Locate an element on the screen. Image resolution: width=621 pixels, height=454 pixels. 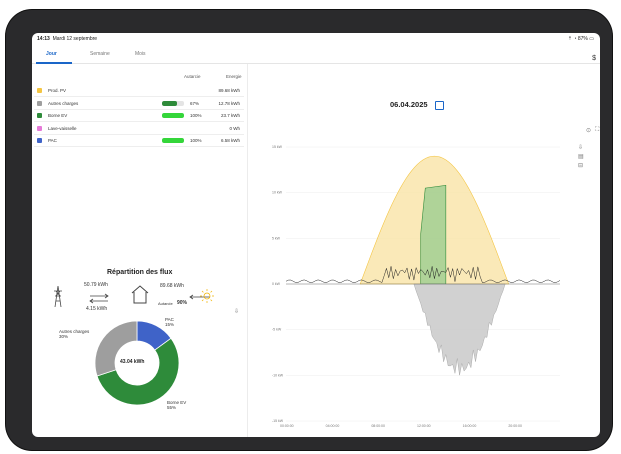
autarcie-value: 90% is located at coordinates (182, 303).